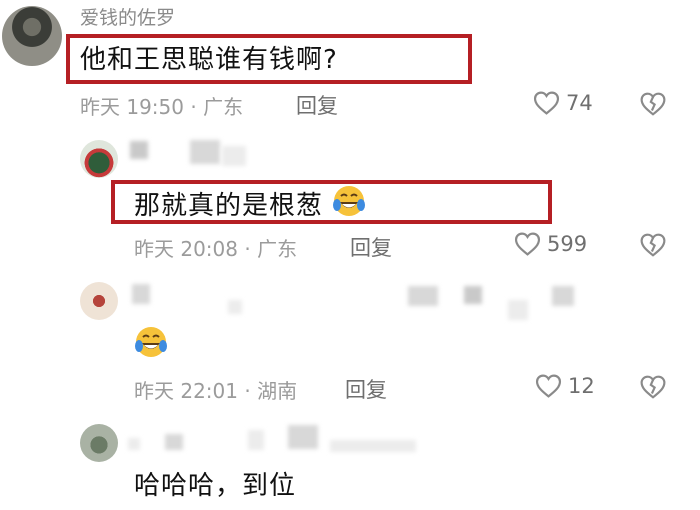 The image size is (700, 510). I want to click on comment-meta: 昨天 22:01 · 湖南, so click(216, 391).